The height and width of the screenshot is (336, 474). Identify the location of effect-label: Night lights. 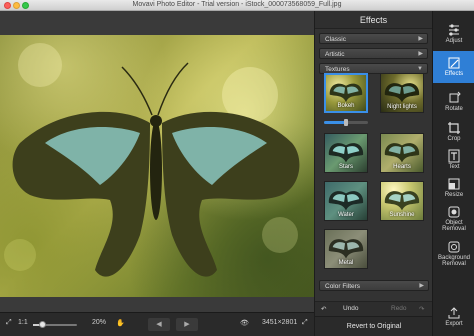
(402, 107).